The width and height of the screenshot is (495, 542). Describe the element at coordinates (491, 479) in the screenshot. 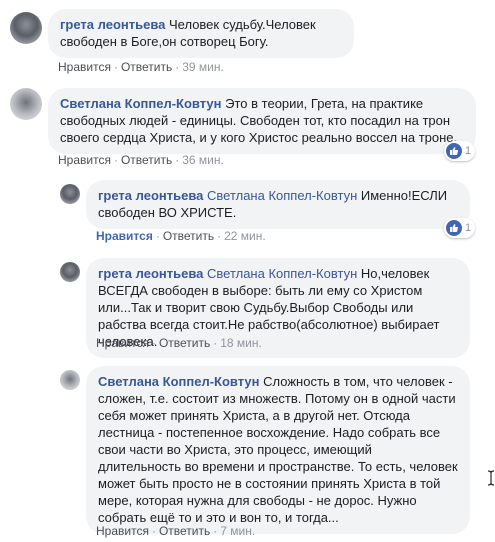

I see `text-cursor-icon` at that location.